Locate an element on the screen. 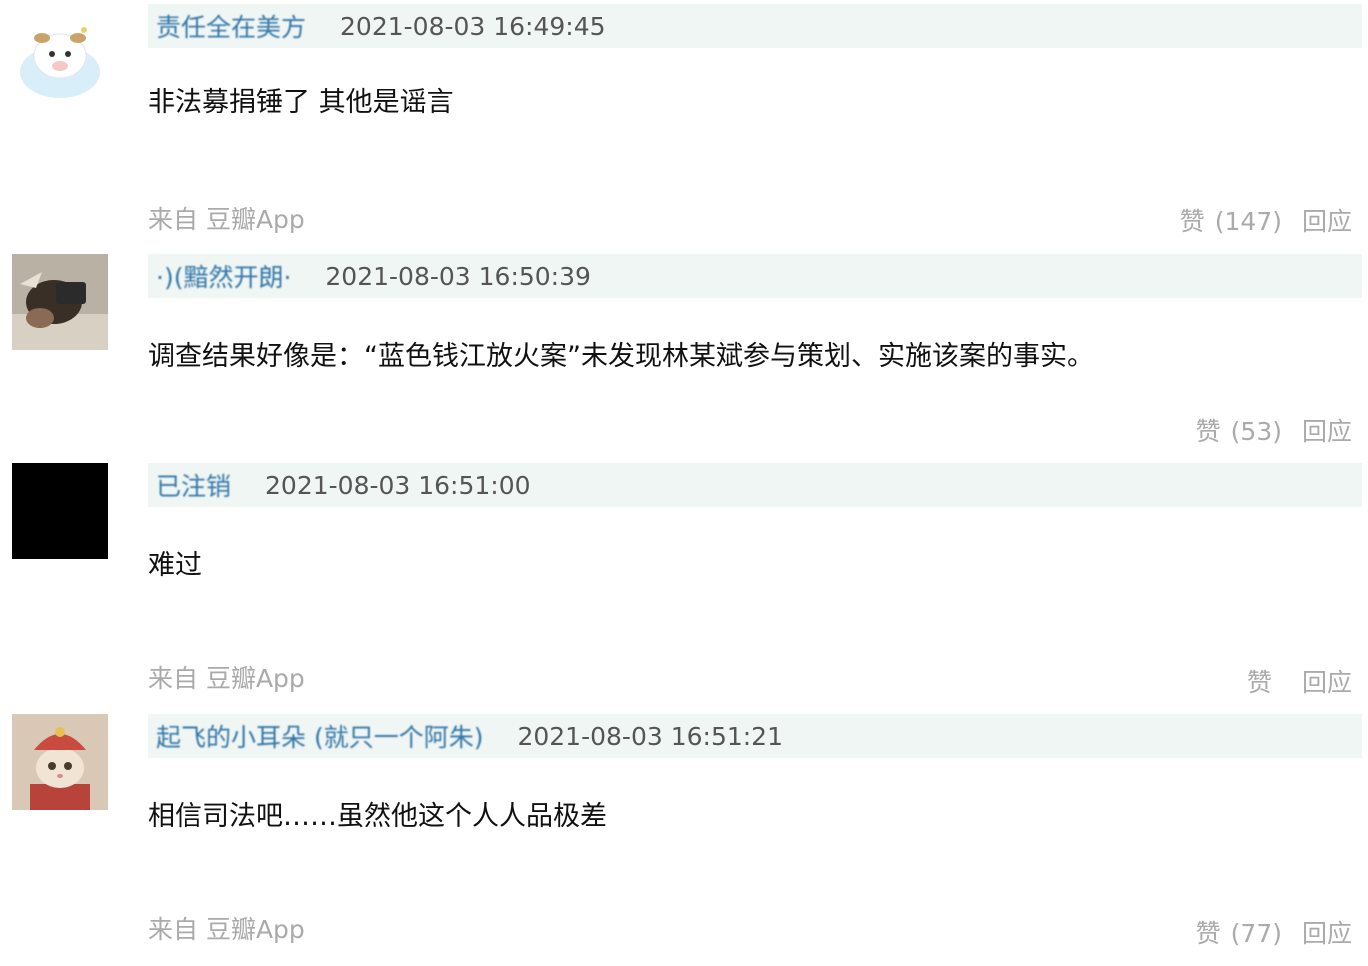 This screenshot has height=966, width=1368. like-count: (147) is located at coordinates (1248, 221).